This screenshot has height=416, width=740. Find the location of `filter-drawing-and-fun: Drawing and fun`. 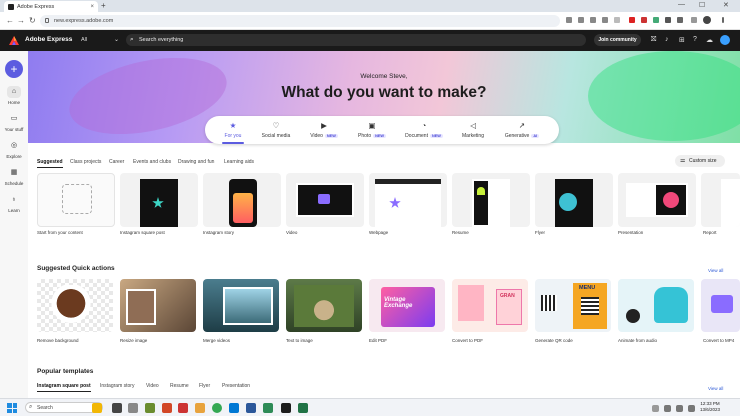

filter-drawing-and-fun: Drawing and fun is located at coordinates (196, 162).